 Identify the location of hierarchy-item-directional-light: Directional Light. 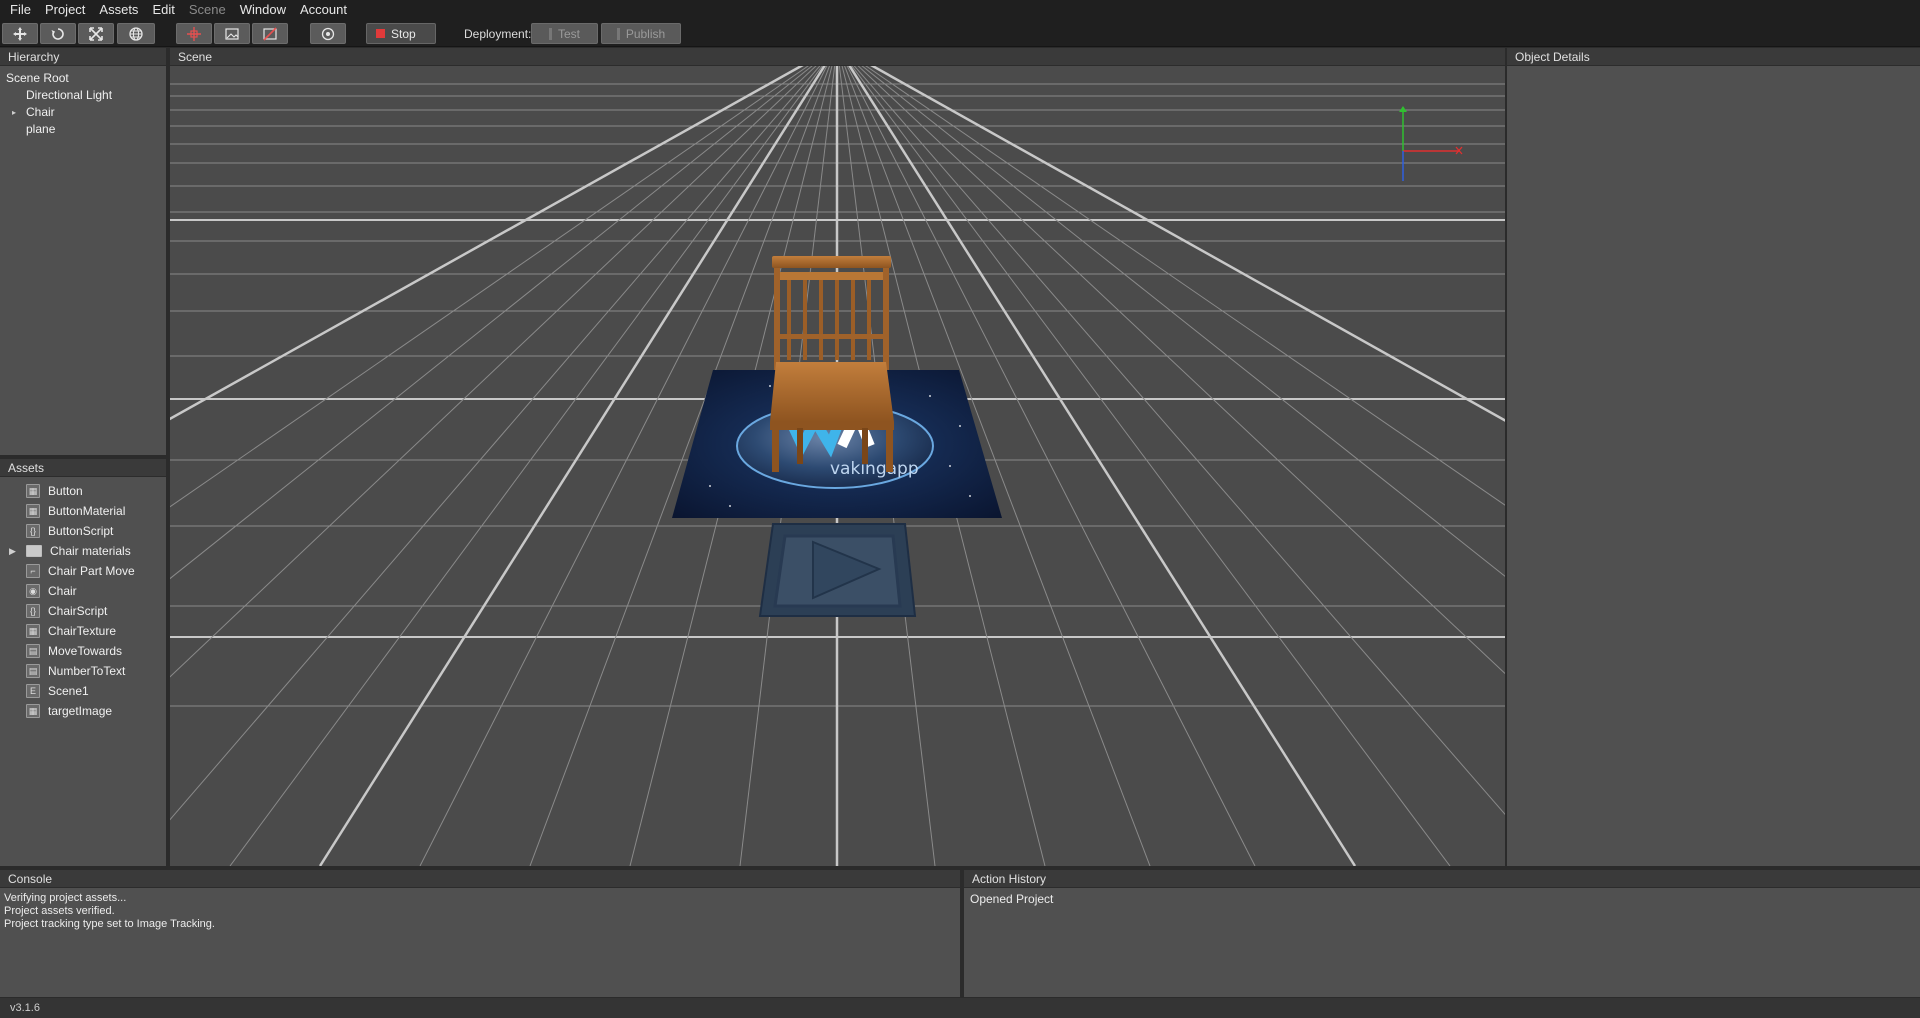
(83, 95).